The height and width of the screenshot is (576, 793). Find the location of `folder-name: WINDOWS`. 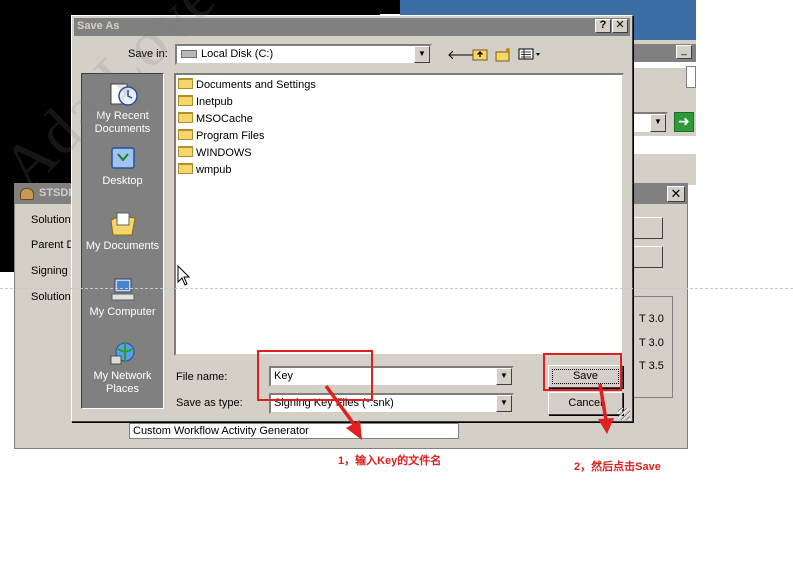

folder-name: WINDOWS is located at coordinates (224, 153).